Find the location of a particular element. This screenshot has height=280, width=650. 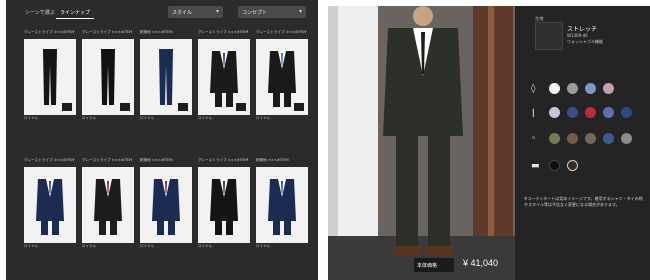

shirt-icon: ◊ is located at coordinates (533, 89).